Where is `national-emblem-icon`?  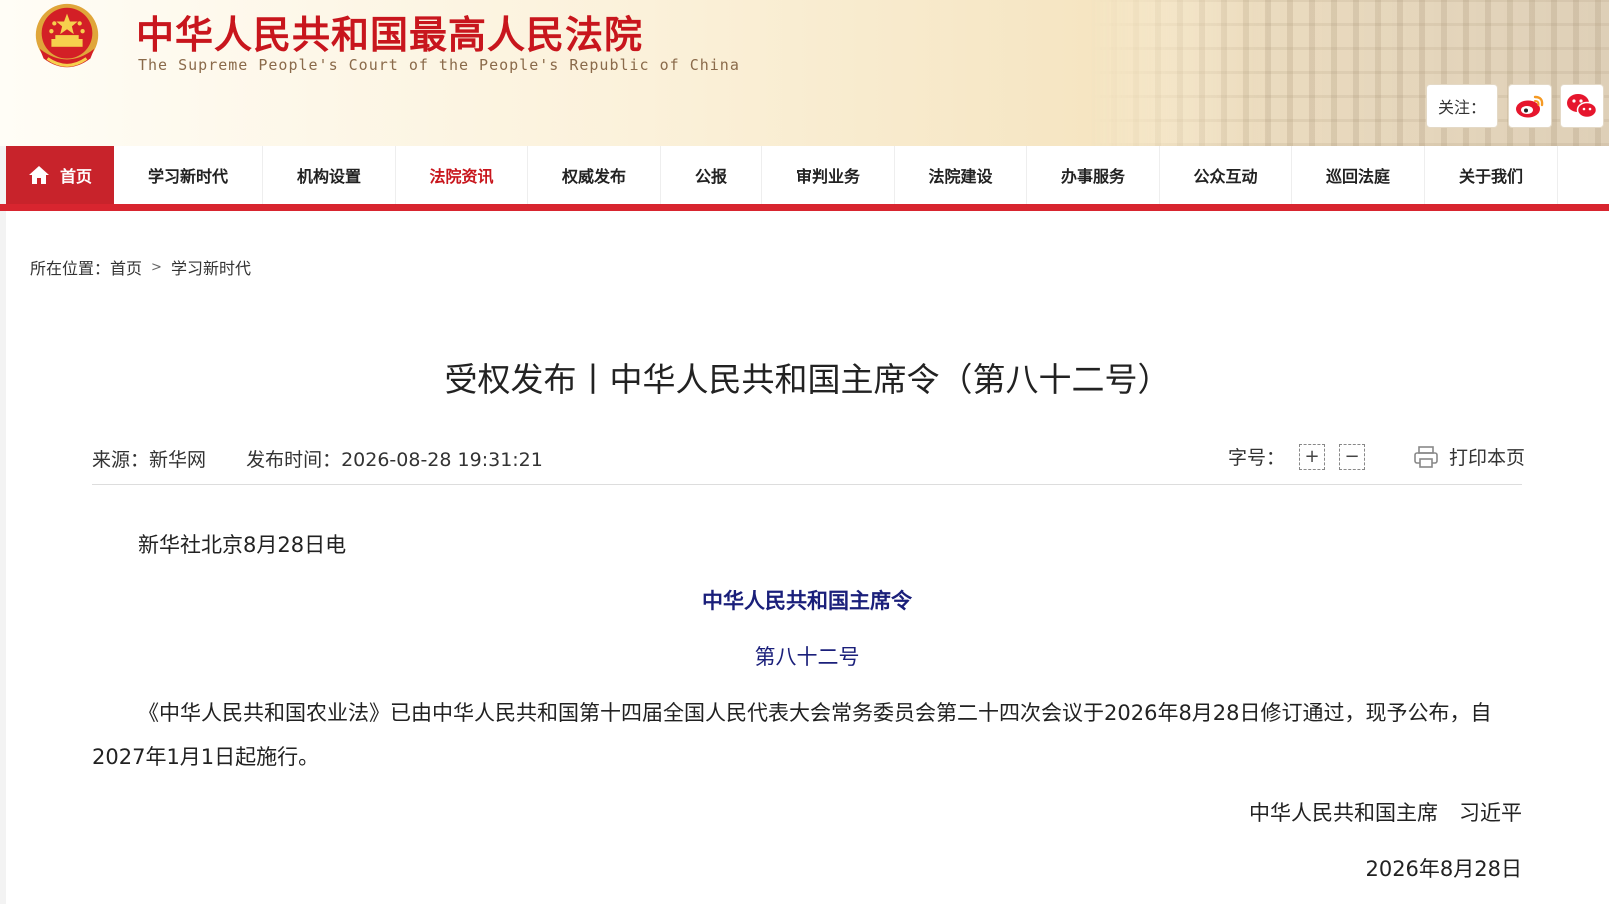
national-emblem-icon is located at coordinates (67, 39).